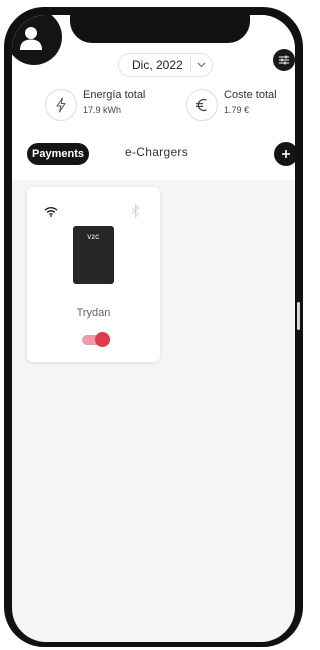 This screenshot has width=320, height=650. I want to click on date-selector: Dic, 2022, so click(165, 65).